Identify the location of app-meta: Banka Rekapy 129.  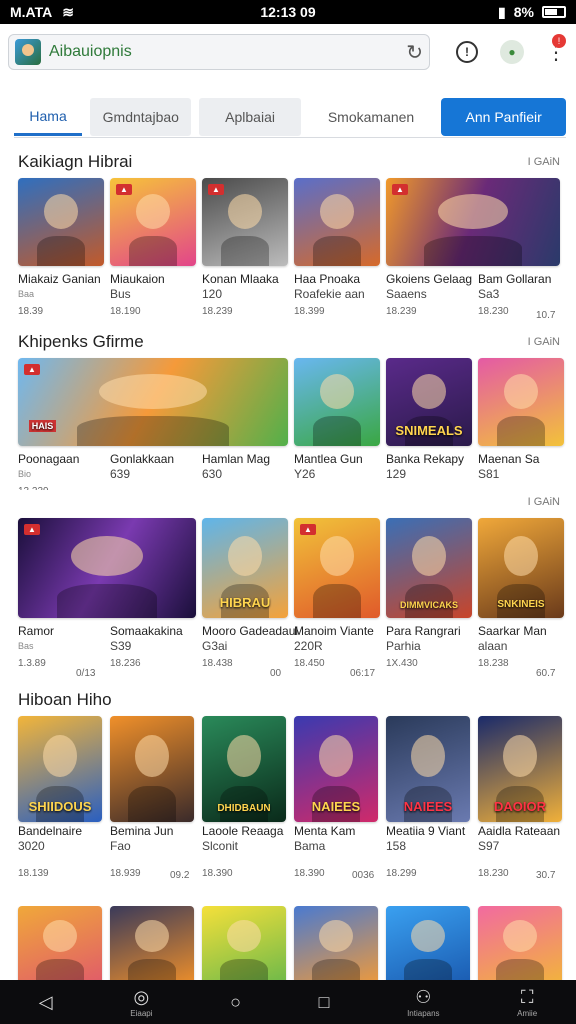
(425, 466).